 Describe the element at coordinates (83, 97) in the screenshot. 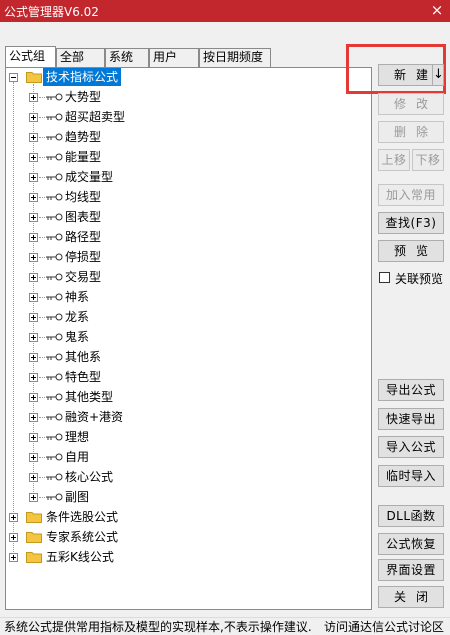

I see `tree-item-label: 大势型` at that location.